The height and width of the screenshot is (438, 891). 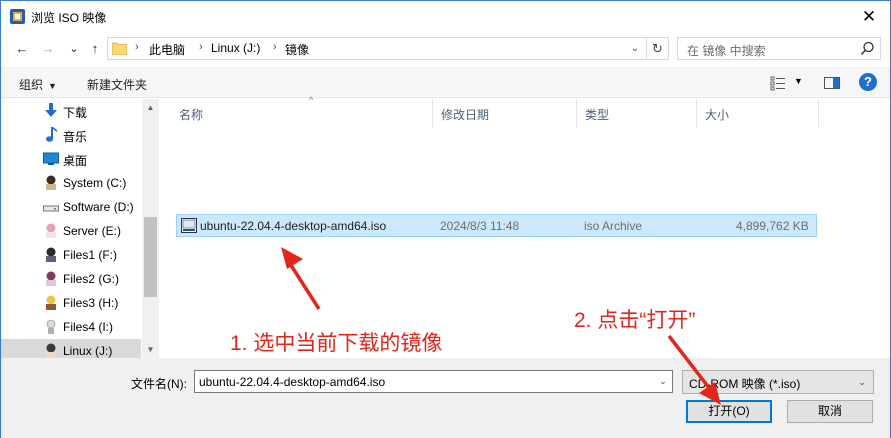 What do you see at coordinates (758, 113) in the screenshot?
I see `column-header-size: 大小` at bounding box center [758, 113].